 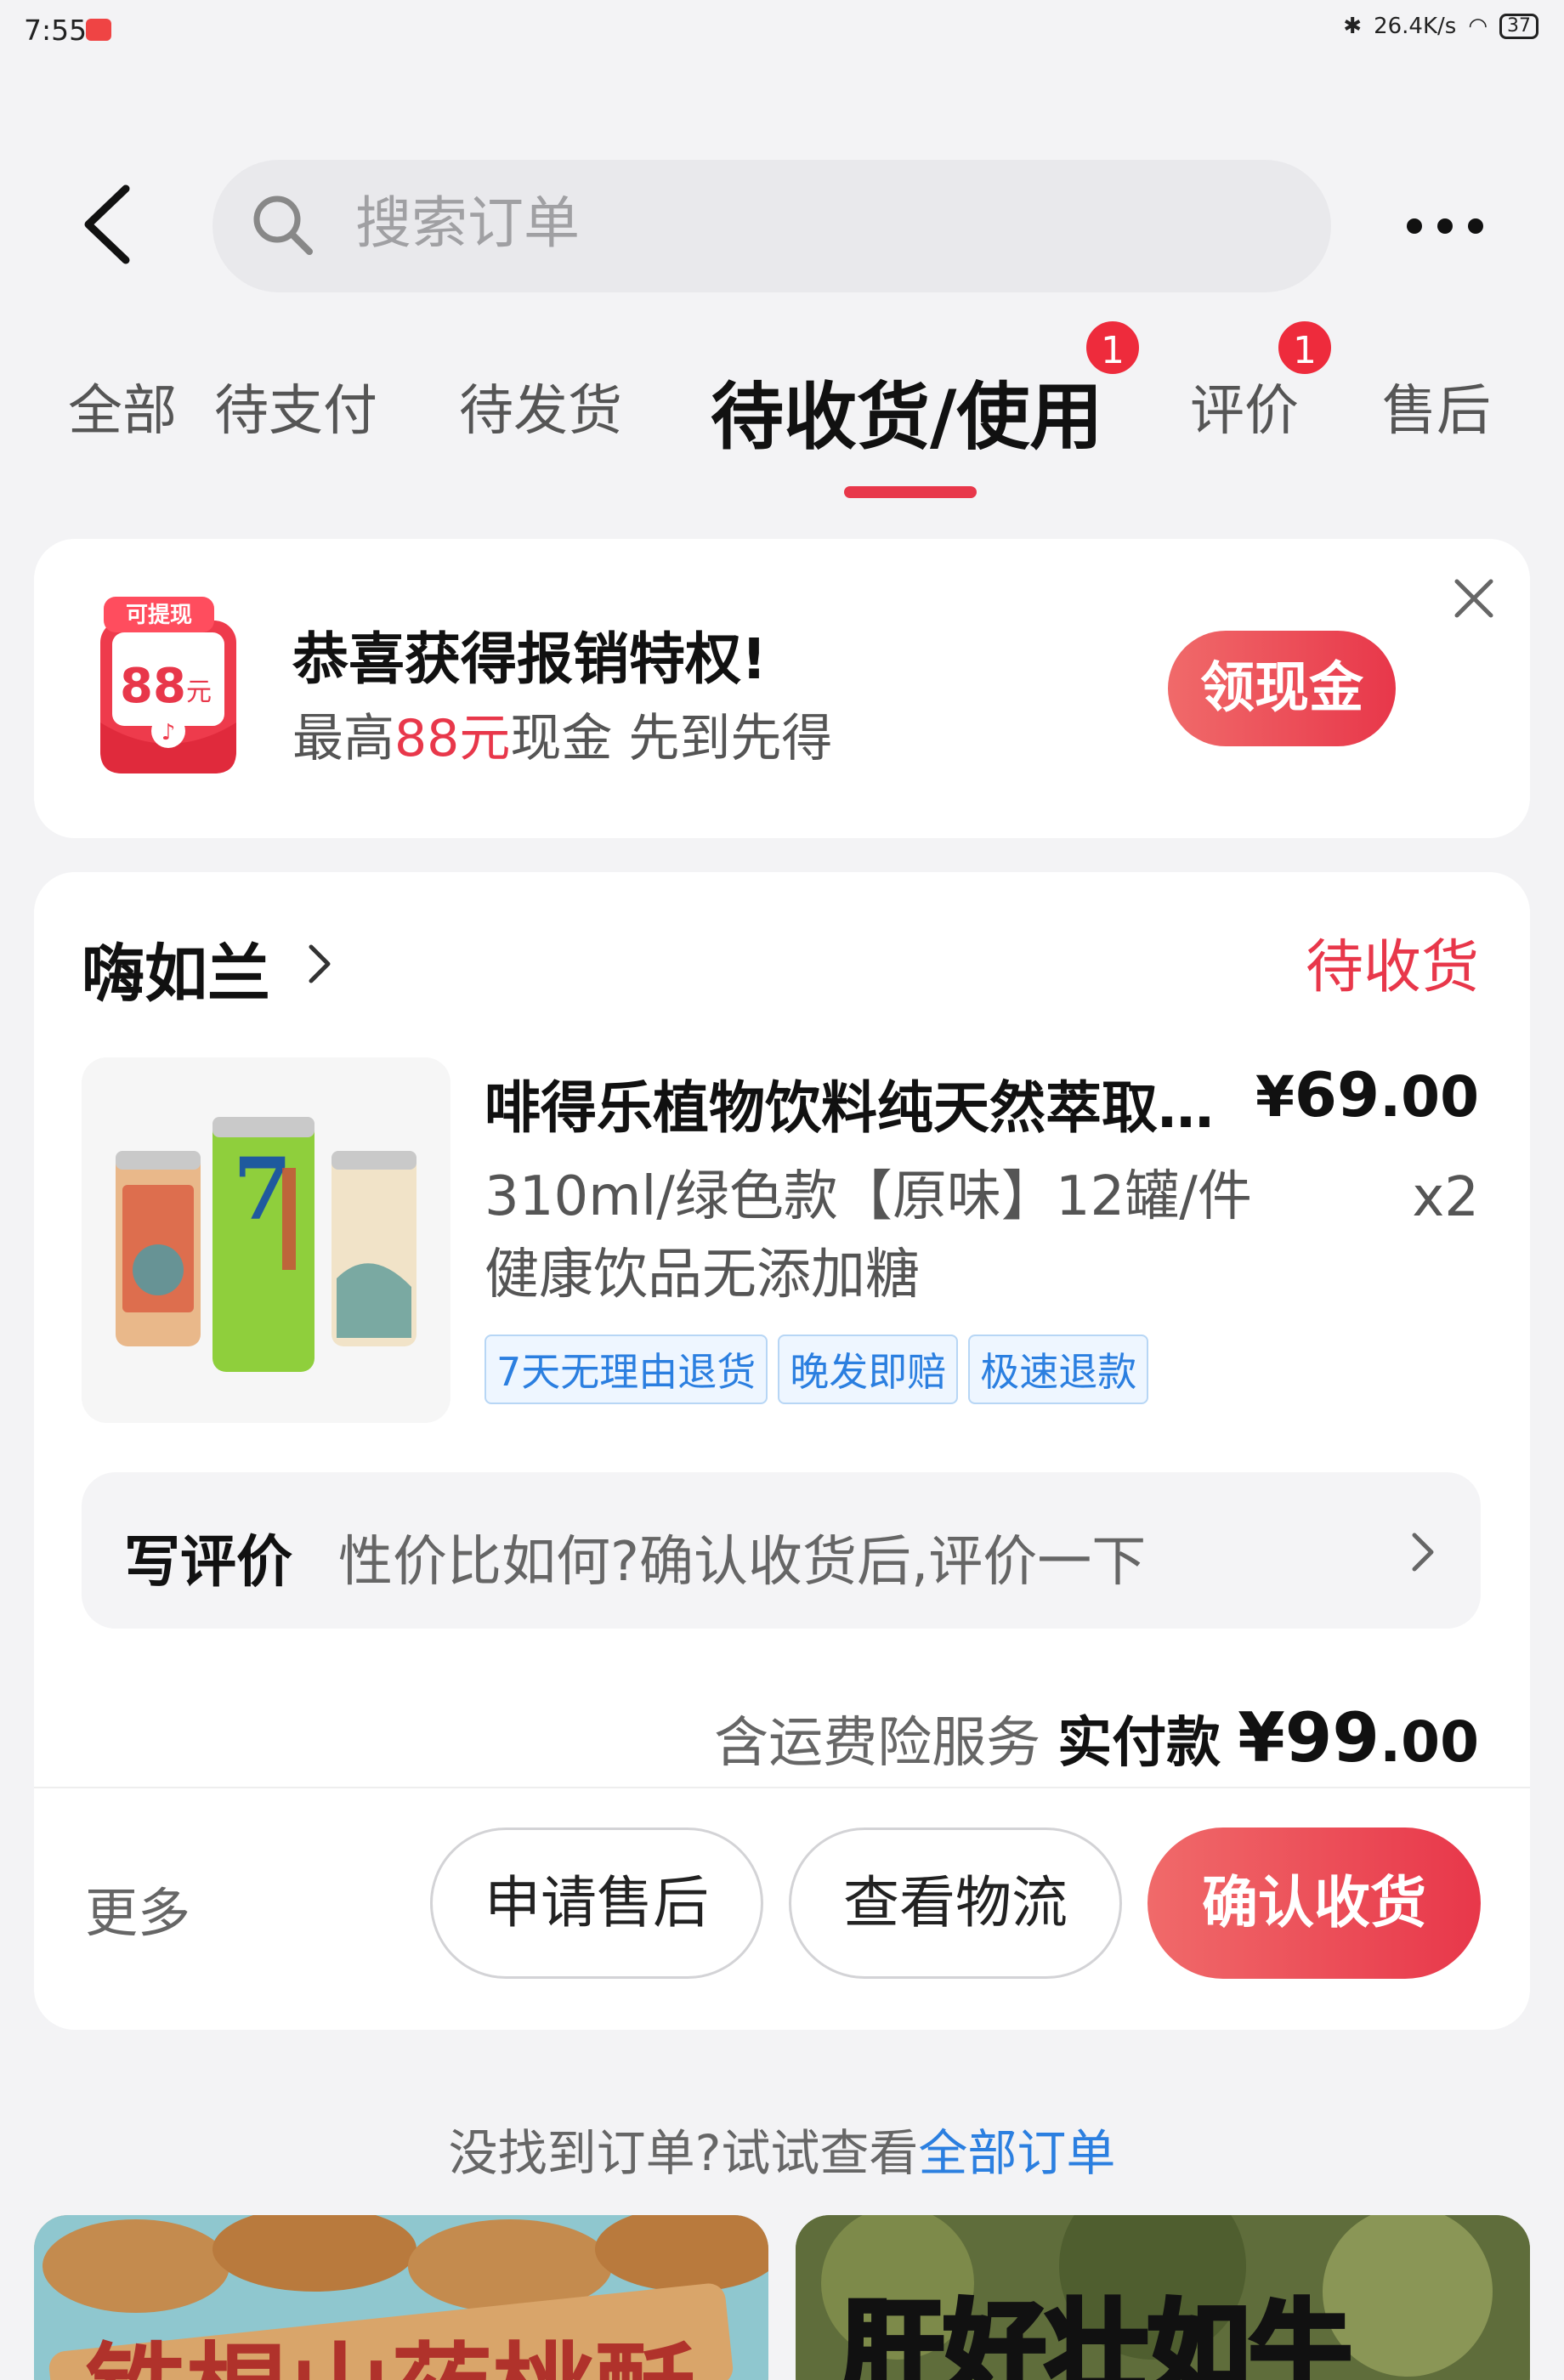 I want to click on notification-app-icon, so click(x=98, y=30).